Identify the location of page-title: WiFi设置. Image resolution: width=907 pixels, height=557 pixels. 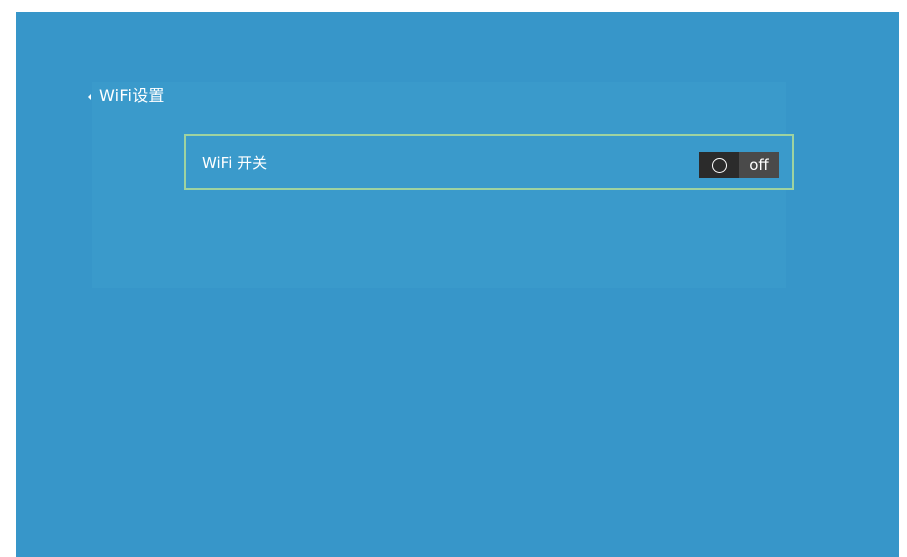
(132, 95).